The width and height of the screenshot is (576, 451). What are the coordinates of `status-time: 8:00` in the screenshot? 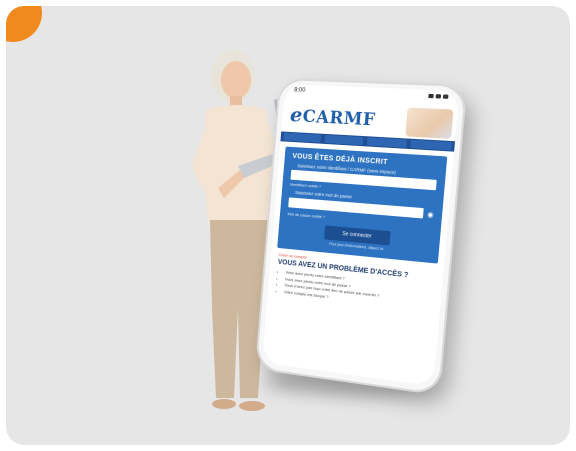 It's located at (299, 90).